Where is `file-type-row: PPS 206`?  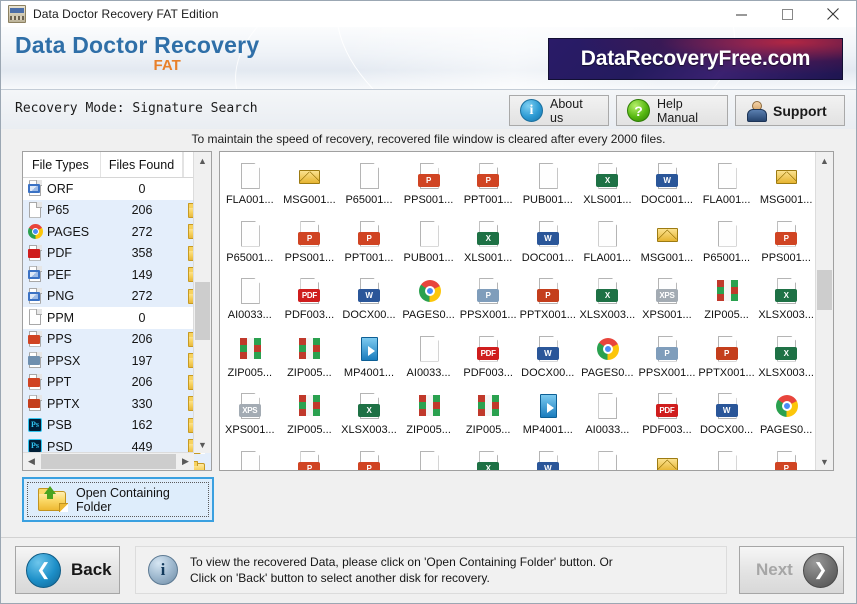
file-type-row: PPS 206 is located at coordinates (117, 339).